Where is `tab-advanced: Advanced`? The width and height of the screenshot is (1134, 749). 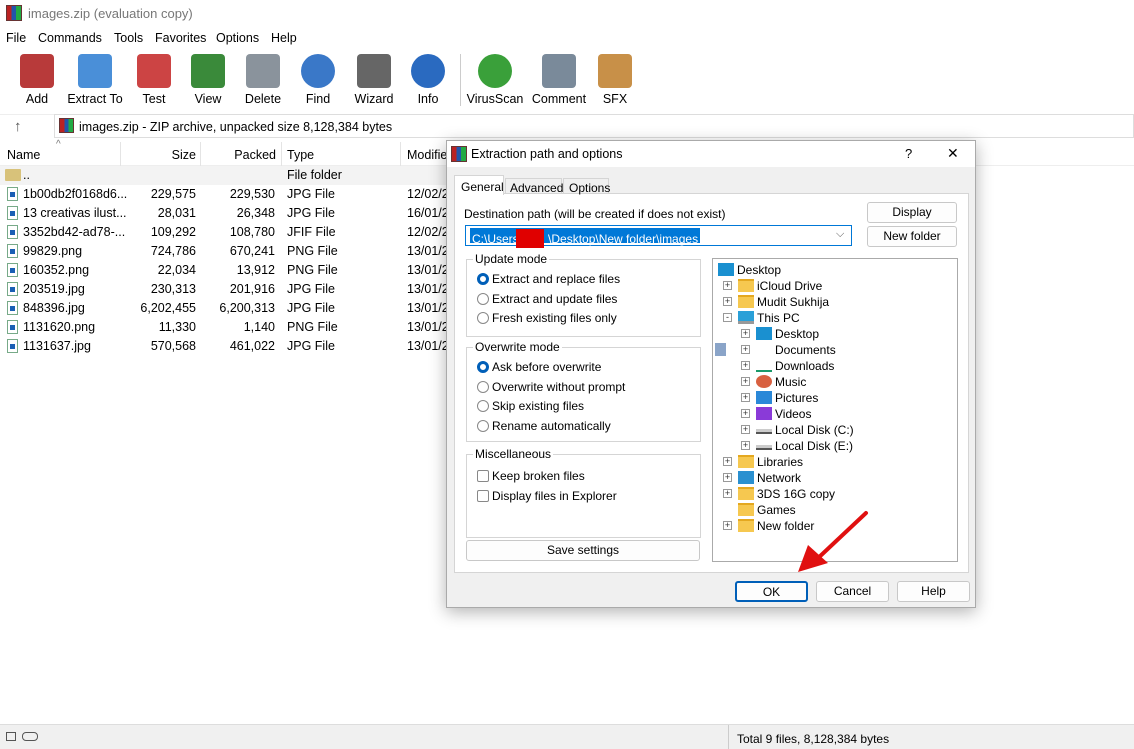
tab-advanced: Advanced is located at coordinates (534, 186).